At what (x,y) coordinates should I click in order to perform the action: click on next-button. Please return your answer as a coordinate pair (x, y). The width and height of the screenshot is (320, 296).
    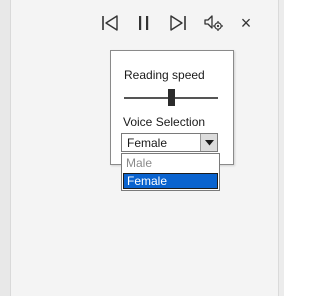
    Looking at the image, I should click on (178, 23).